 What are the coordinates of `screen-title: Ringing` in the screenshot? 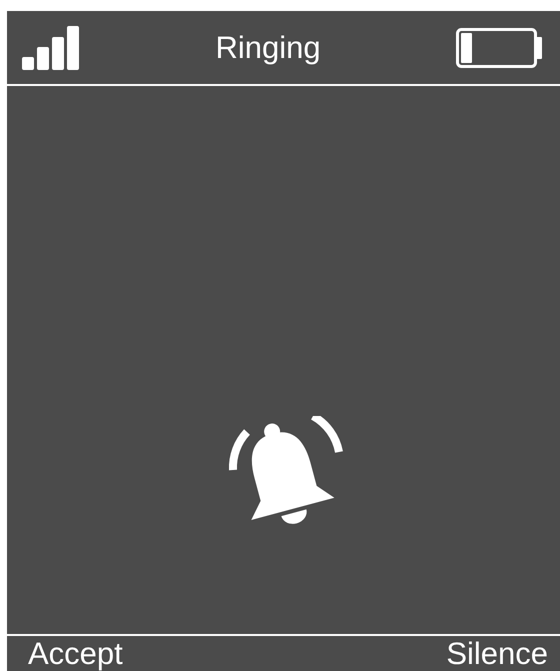 It's located at (268, 47).